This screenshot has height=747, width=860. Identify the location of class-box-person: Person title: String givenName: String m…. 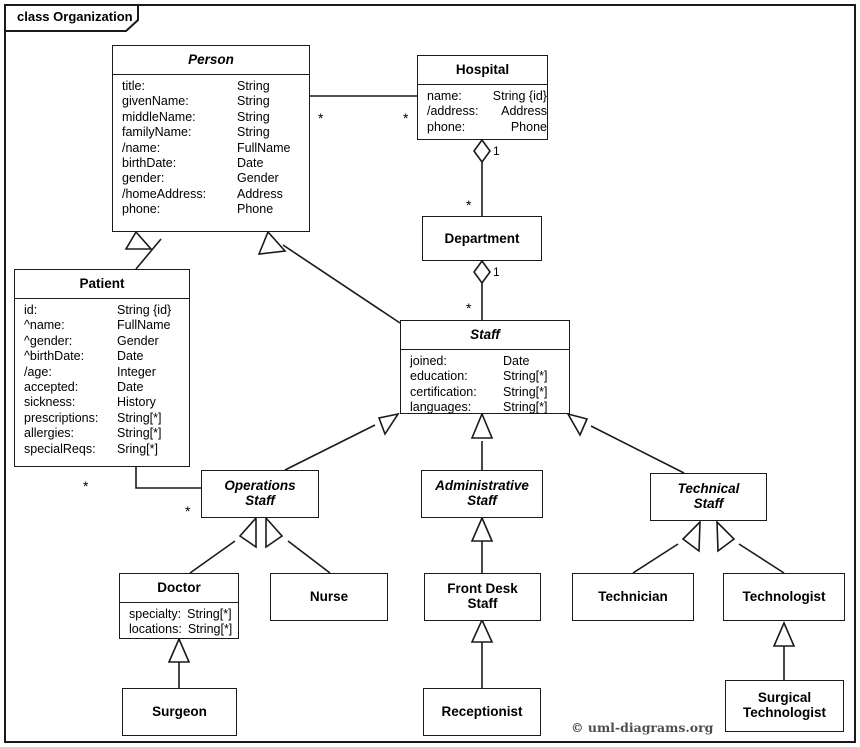
(211, 138).